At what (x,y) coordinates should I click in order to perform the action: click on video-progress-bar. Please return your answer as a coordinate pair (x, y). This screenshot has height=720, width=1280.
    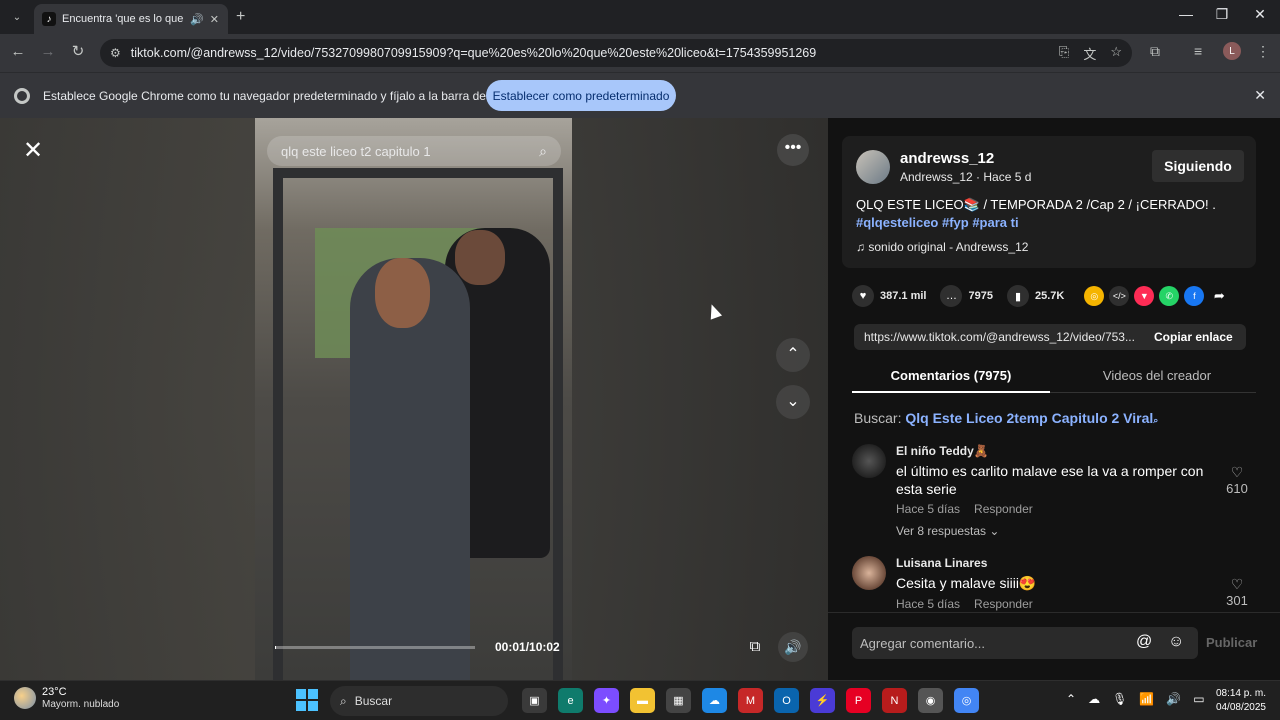
    Looking at the image, I should click on (375, 647).